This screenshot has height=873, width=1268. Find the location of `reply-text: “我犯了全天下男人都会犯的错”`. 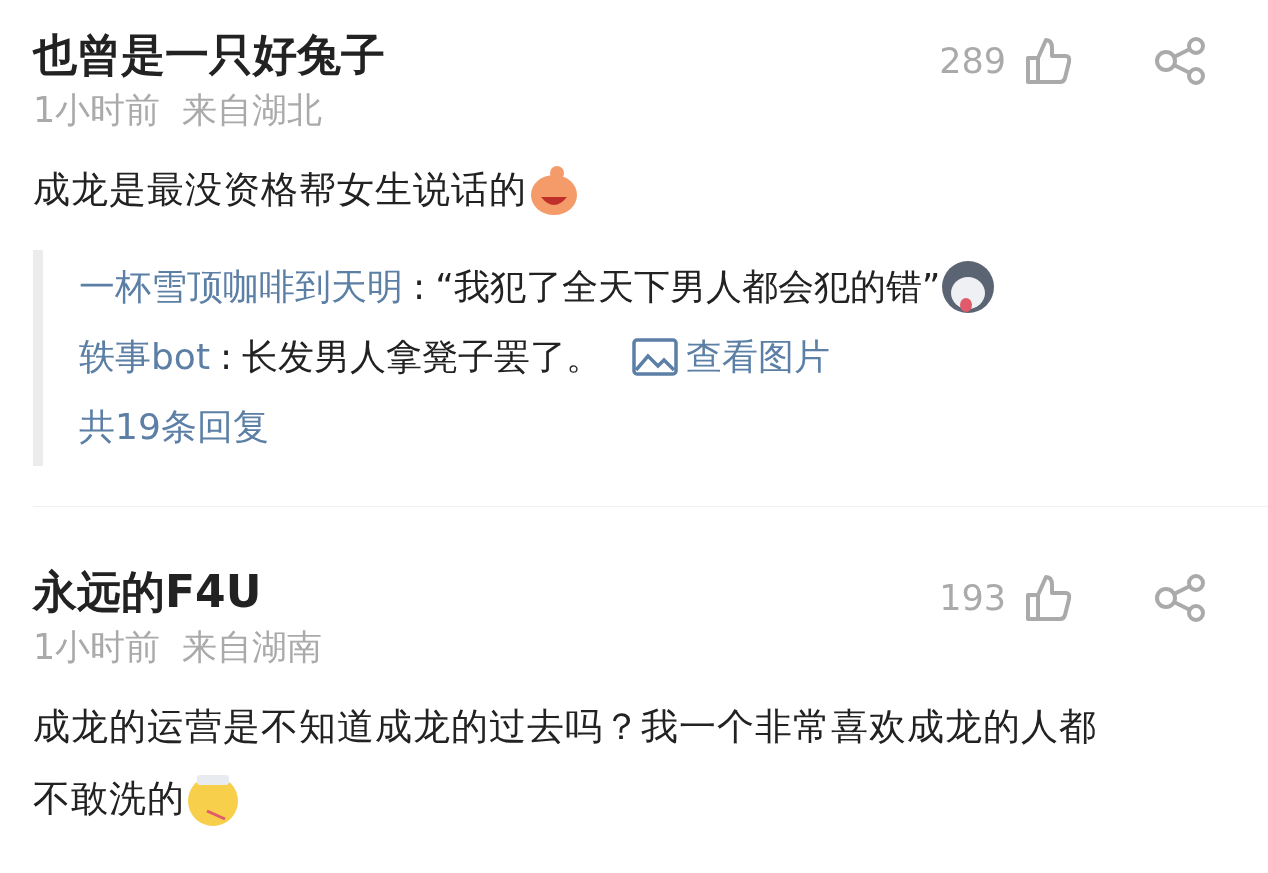

reply-text: “我犯了全天下男人都会犯的错” is located at coordinates (688, 287).